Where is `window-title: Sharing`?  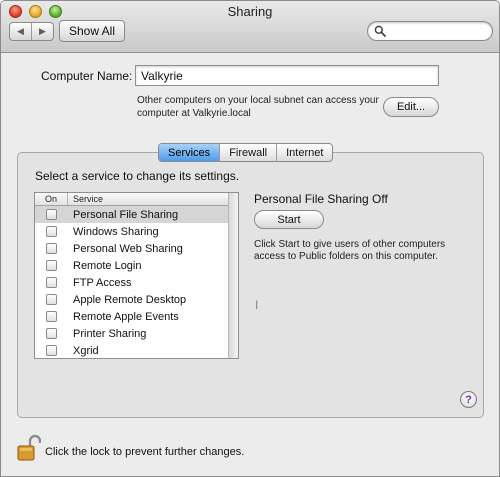 window-title: Sharing is located at coordinates (250, 11).